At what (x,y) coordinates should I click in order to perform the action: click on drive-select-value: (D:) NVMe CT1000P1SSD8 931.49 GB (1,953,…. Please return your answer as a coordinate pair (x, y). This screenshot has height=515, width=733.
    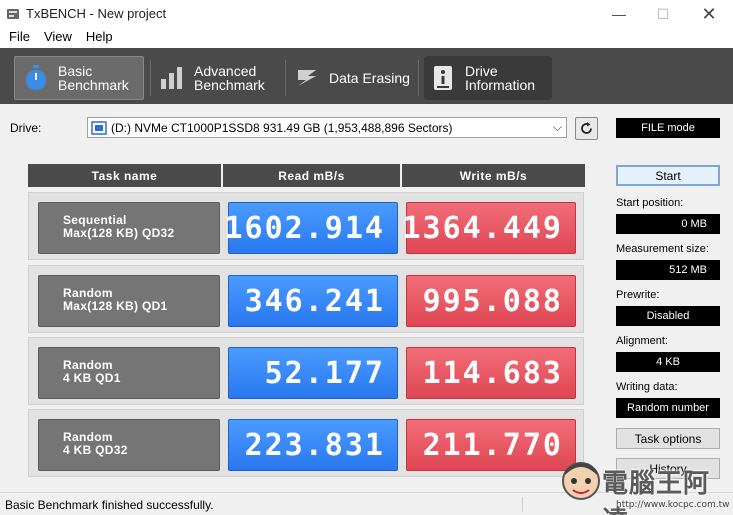
    Looking at the image, I should click on (282, 127).